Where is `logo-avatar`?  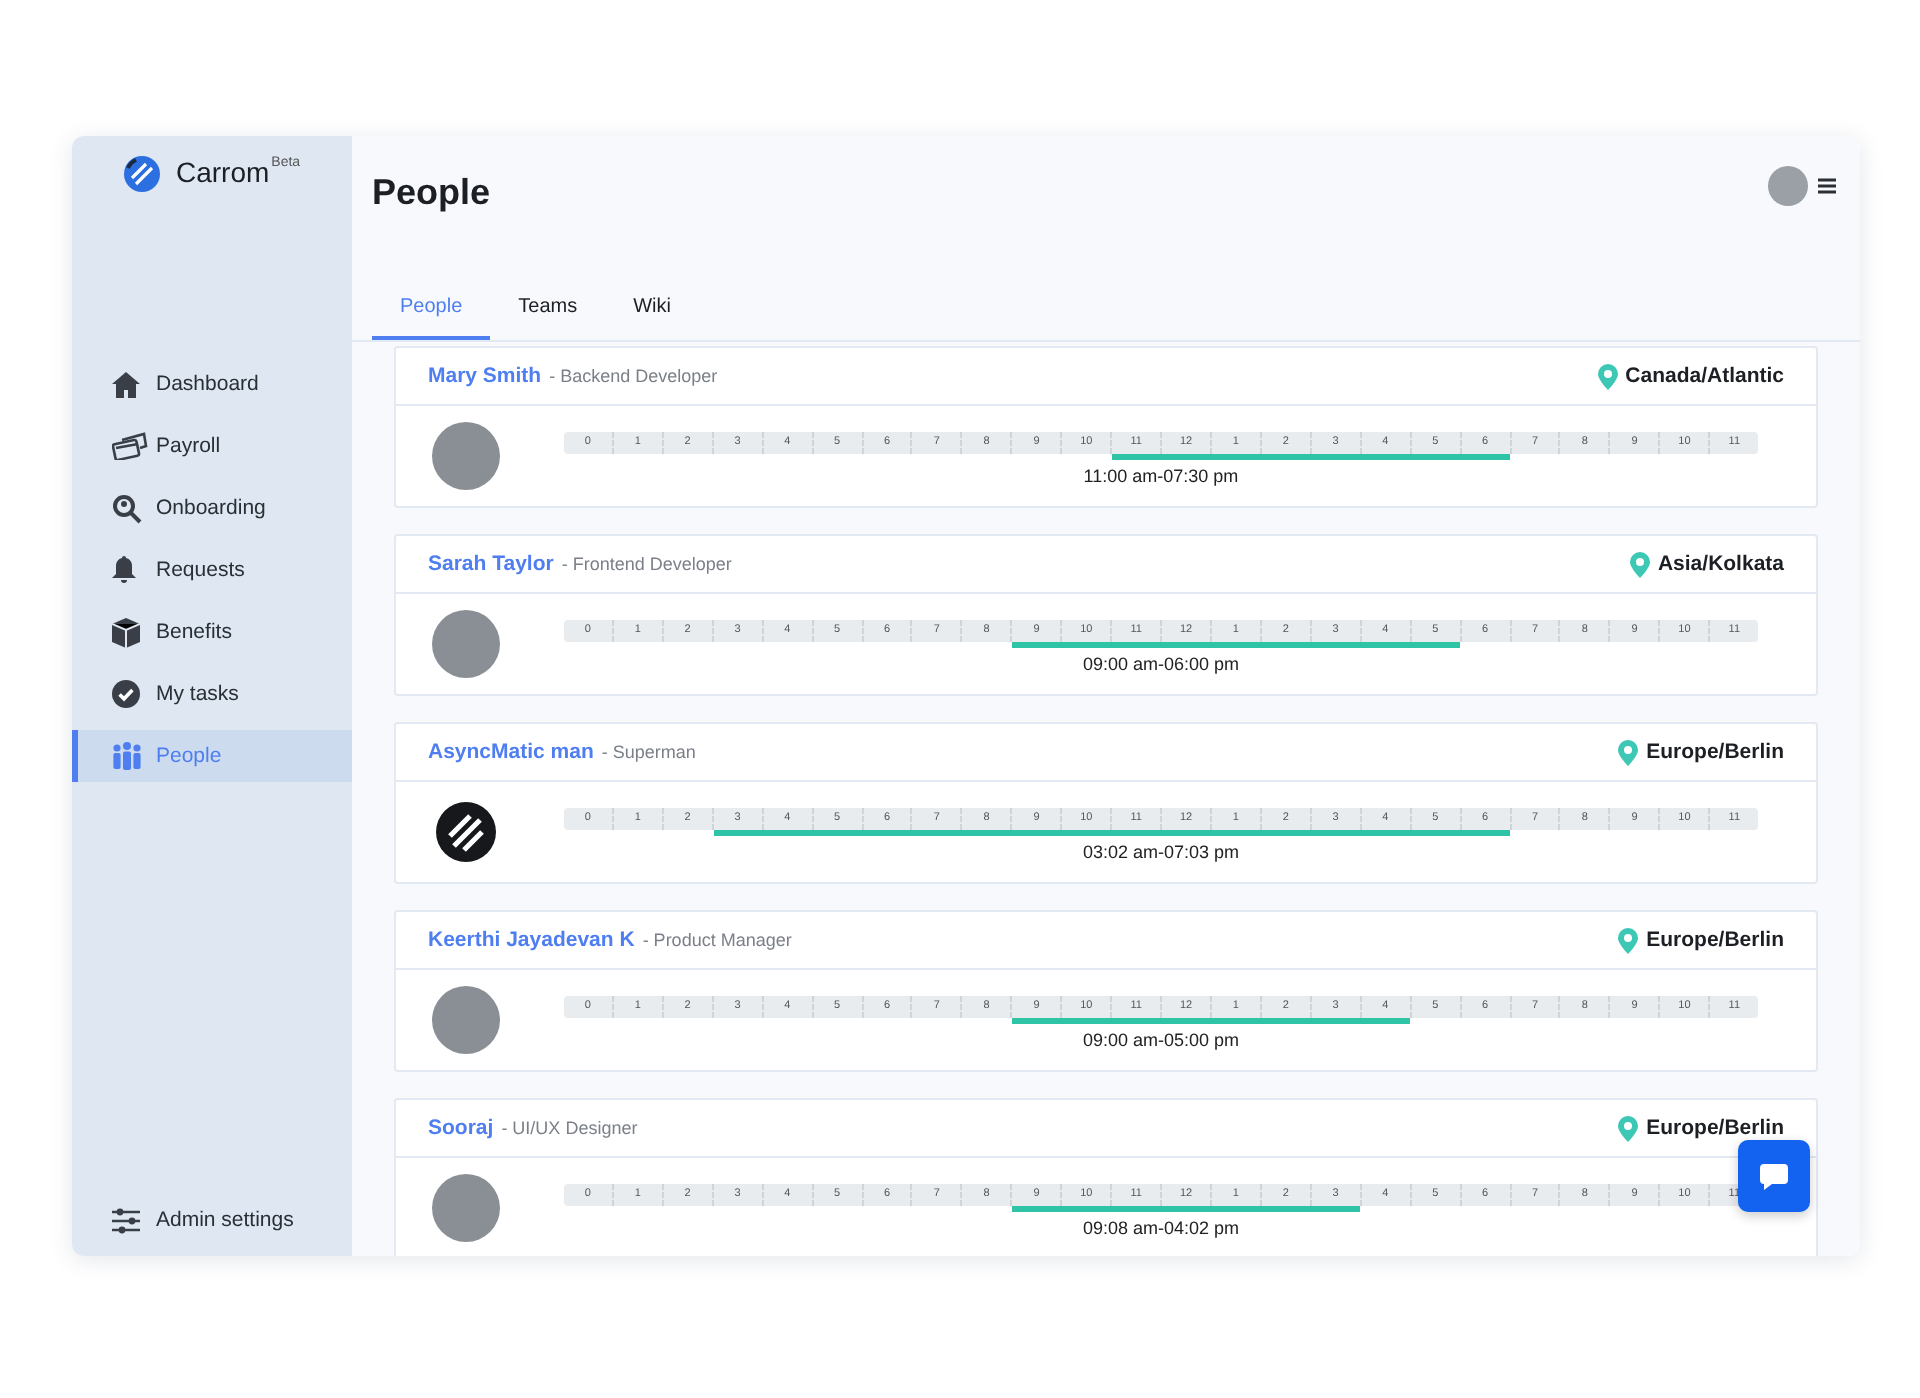 logo-avatar is located at coordinates (466, 832).